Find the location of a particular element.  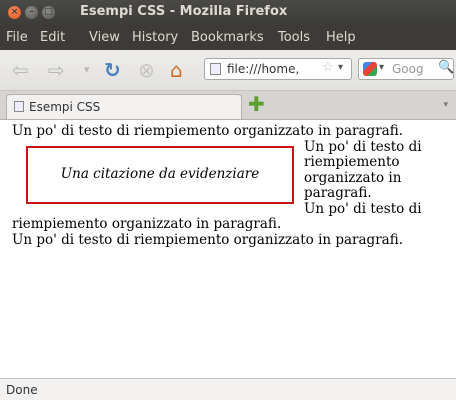

search-bar: ▾ Goog 🔍 is located at coordinates (406, 69).